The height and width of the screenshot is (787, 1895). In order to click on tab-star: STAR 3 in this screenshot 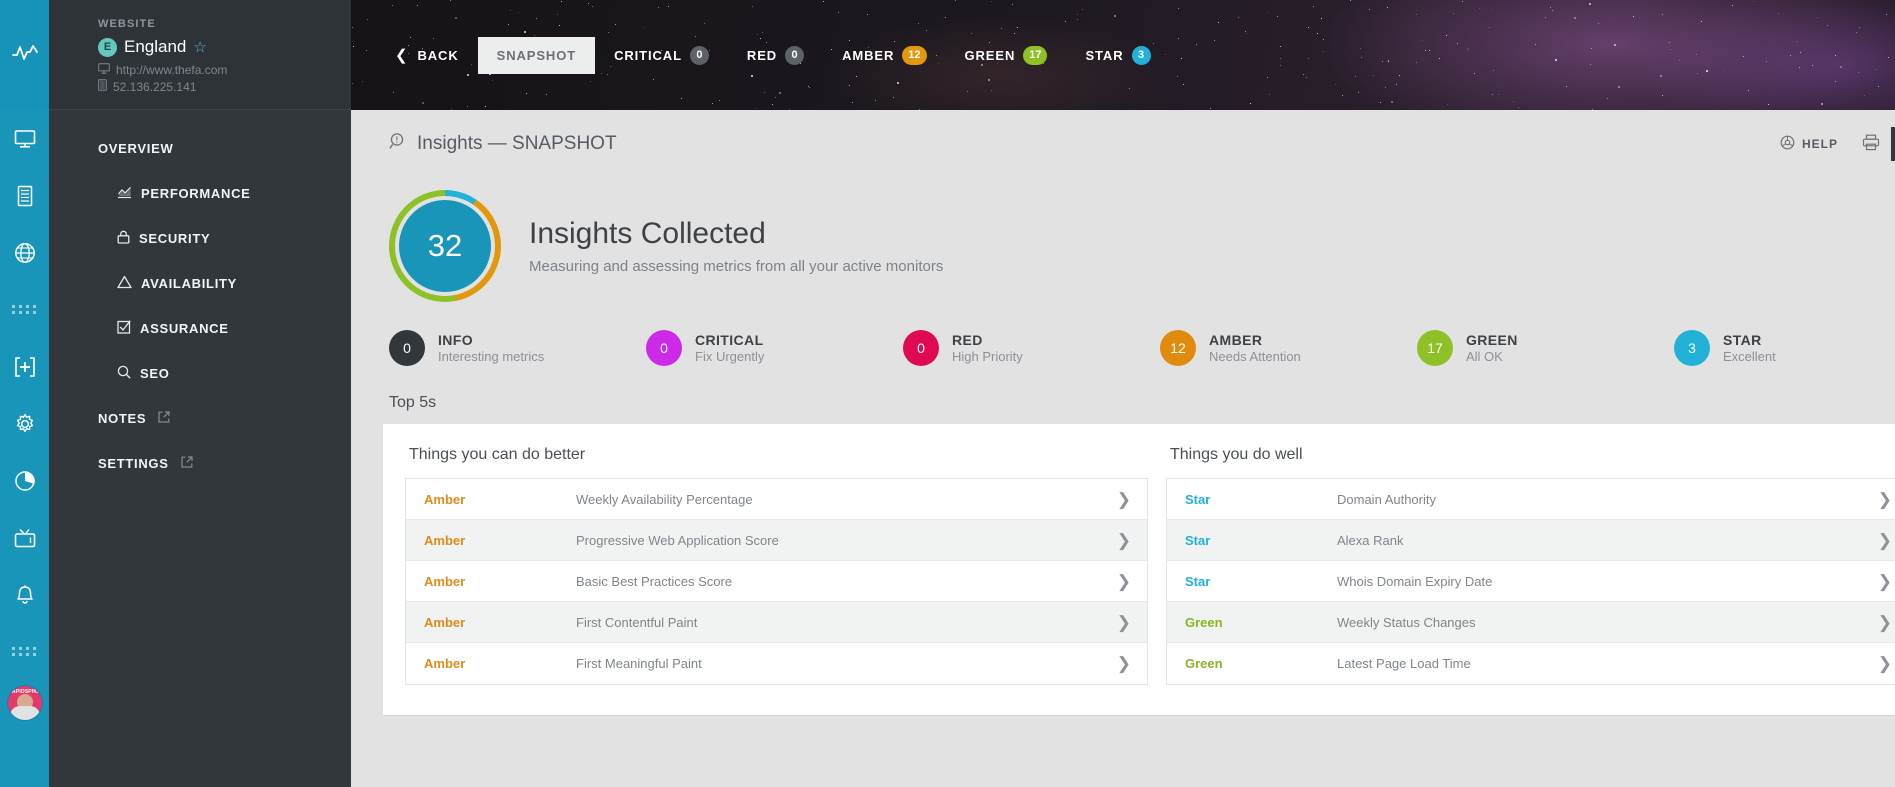, I will do `click(1117, 55)`.